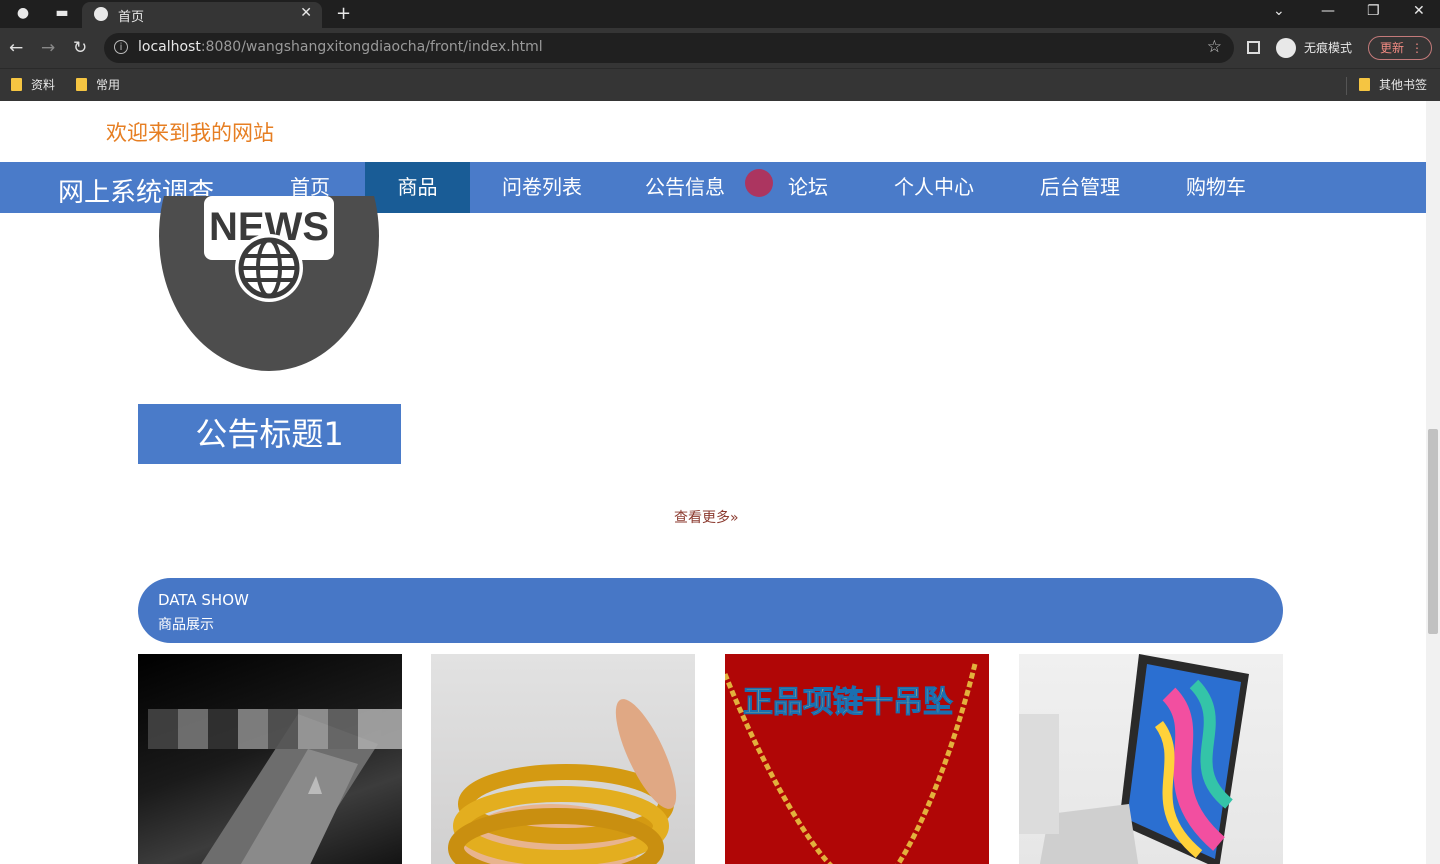 The image size is (1440, 864). Describe the element at coordinates (186, 625) in the screenshot. I see `section-title-cn: 商品展示` at that location.